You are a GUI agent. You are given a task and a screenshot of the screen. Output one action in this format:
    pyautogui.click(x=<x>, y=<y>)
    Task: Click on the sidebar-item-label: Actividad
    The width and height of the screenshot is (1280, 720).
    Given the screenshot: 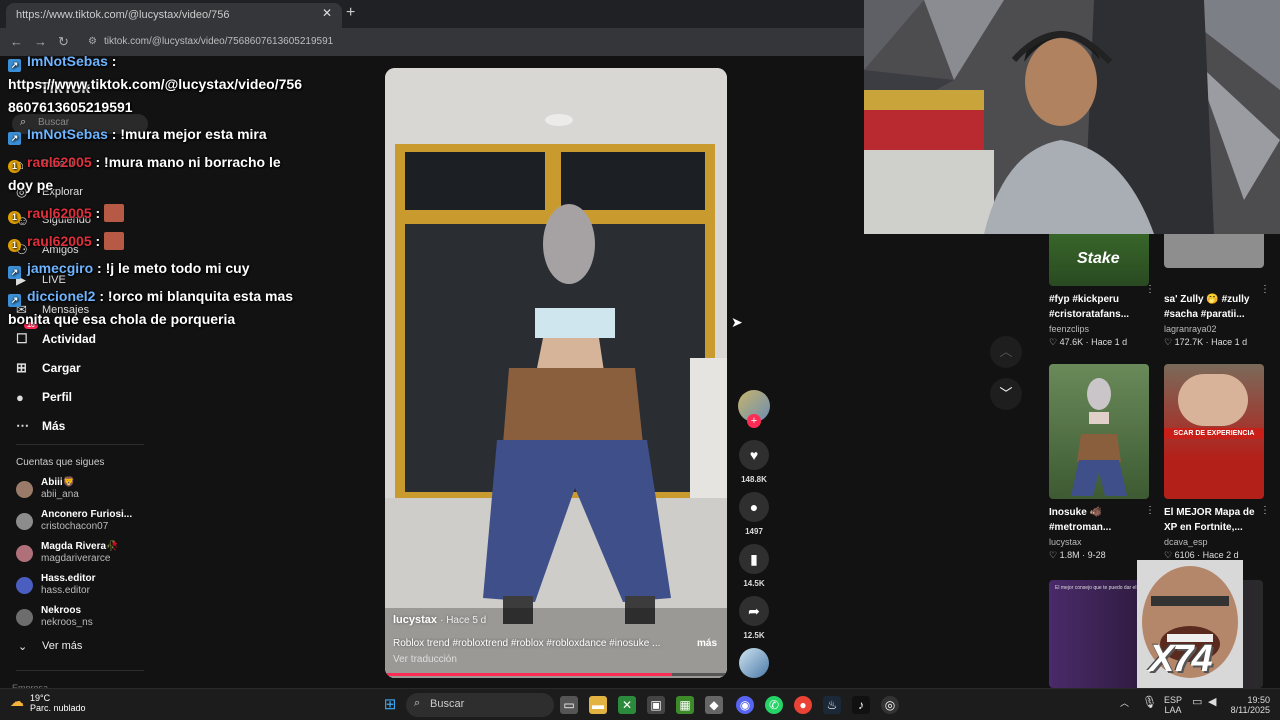 What is the action you would take?
    pyautogui.click(x=69, y=339)
    